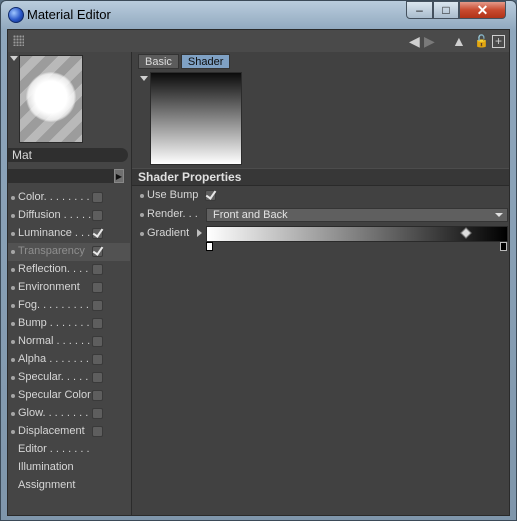 The image size is (517, 521). I want to click on channel-item: Diffusion . . . . ., so click(69, 216).